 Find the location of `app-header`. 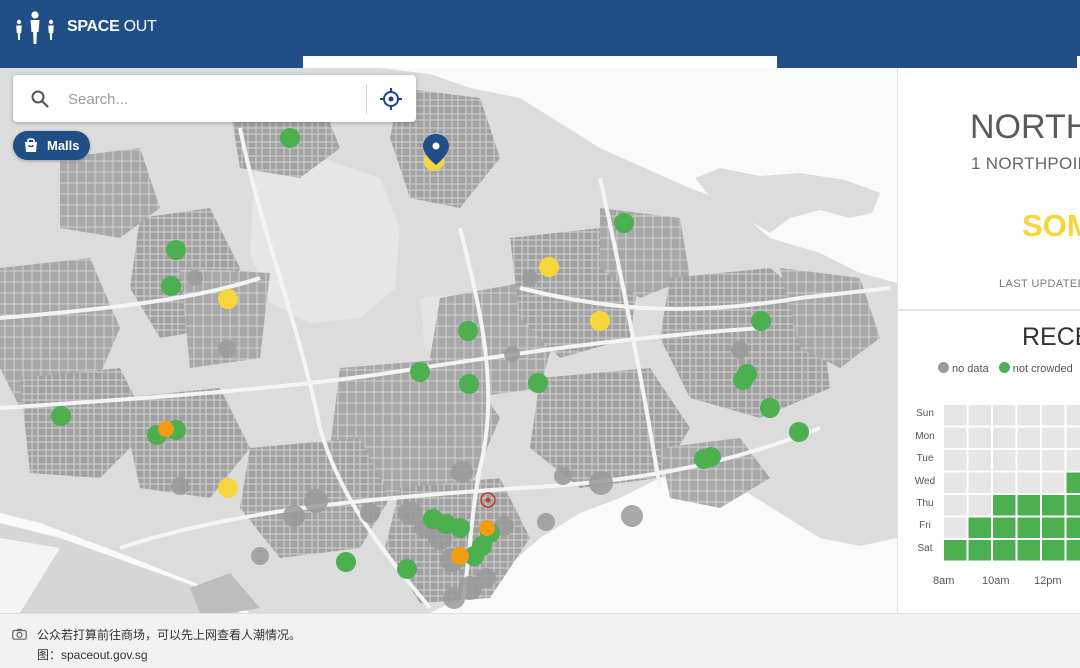

app-header is located at coordinates (540, 28).